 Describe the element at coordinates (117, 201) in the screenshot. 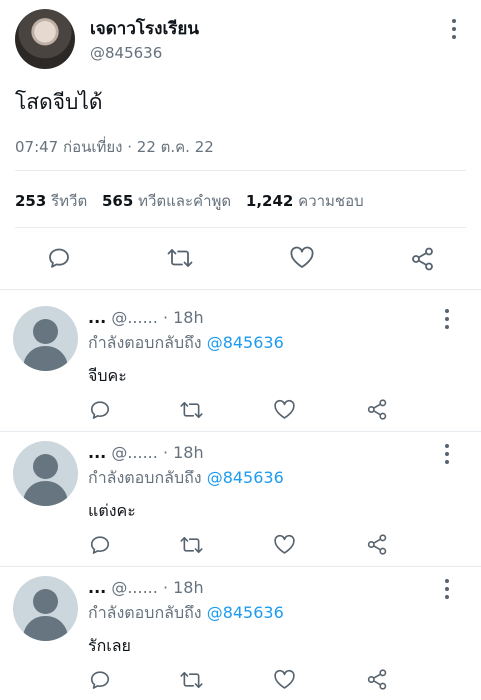

I see `quotes-count: 565` at that location.